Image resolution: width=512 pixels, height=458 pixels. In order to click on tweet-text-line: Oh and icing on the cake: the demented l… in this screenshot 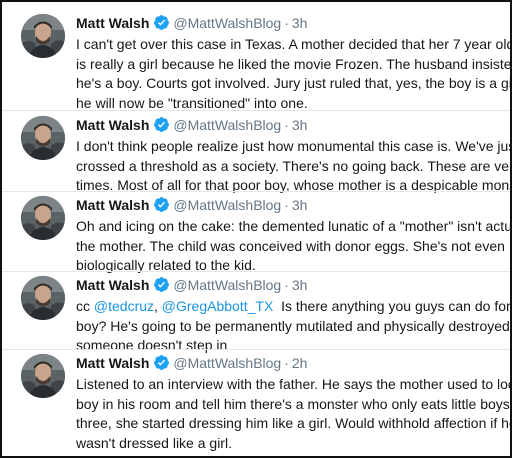, I will do `click(294, 226)`.